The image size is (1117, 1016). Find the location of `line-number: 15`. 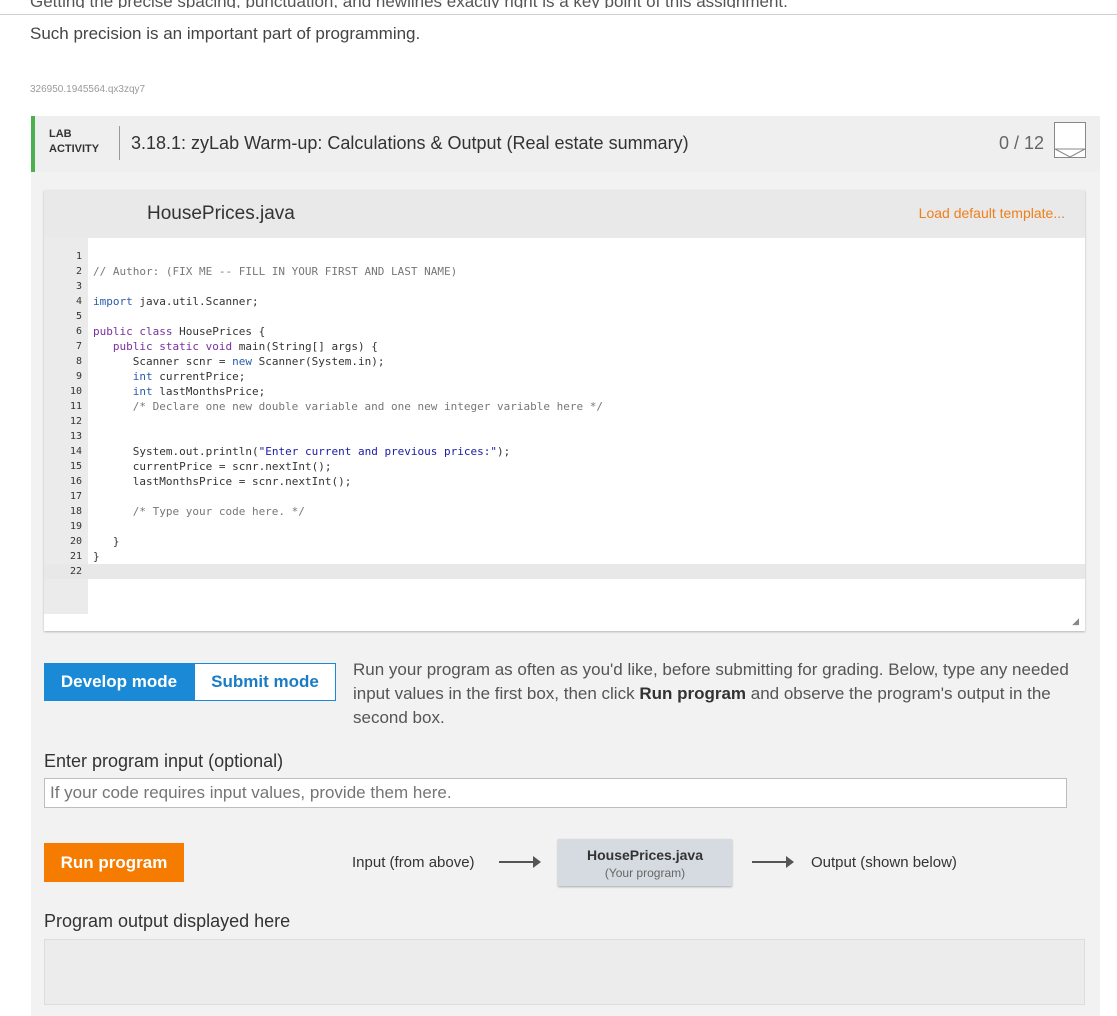

line-number: 15 is located at coordinates (75, 466).